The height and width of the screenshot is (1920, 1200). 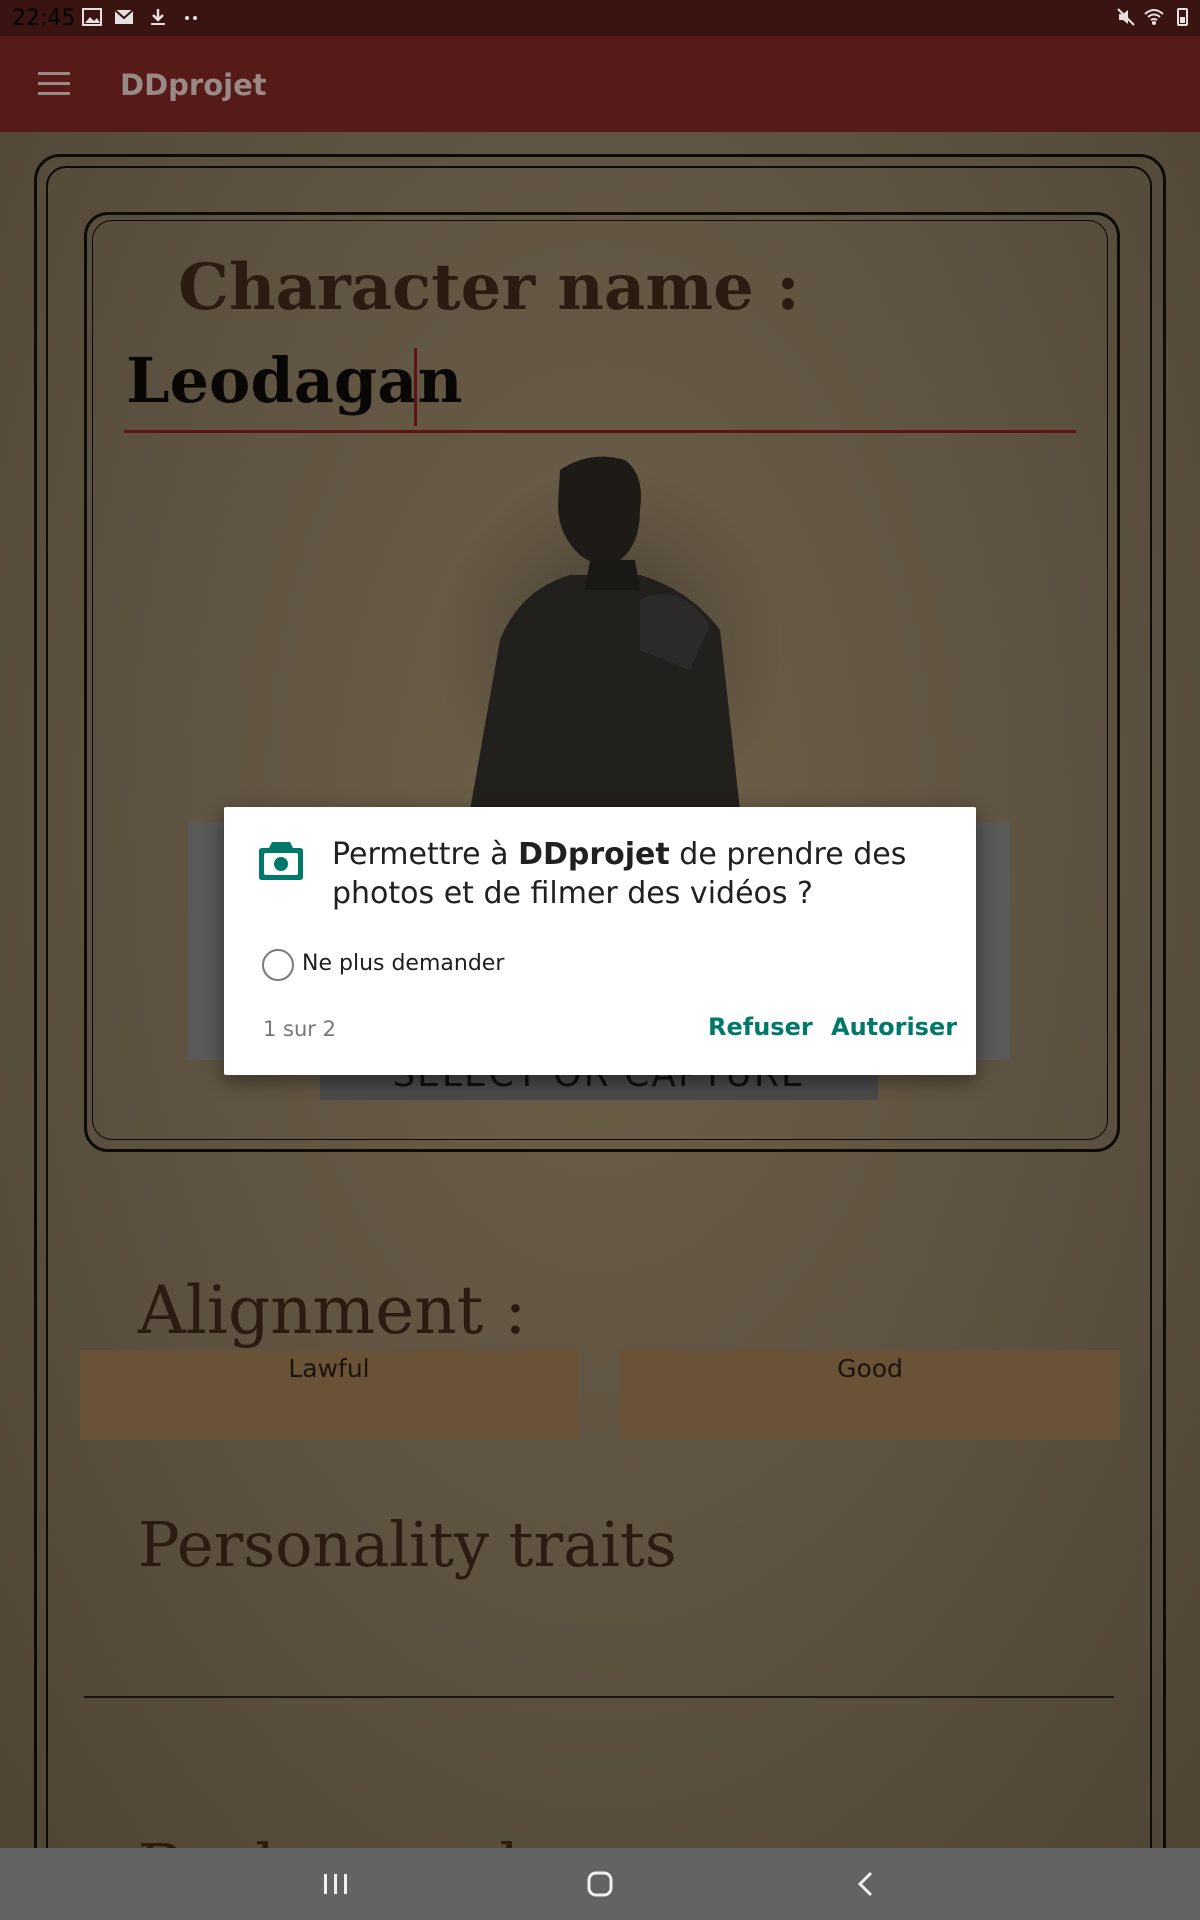 What do you see at coordinates (44, 18) in the screenshot?
I see `status-time: 22:45` at bounding box center [44, 18].